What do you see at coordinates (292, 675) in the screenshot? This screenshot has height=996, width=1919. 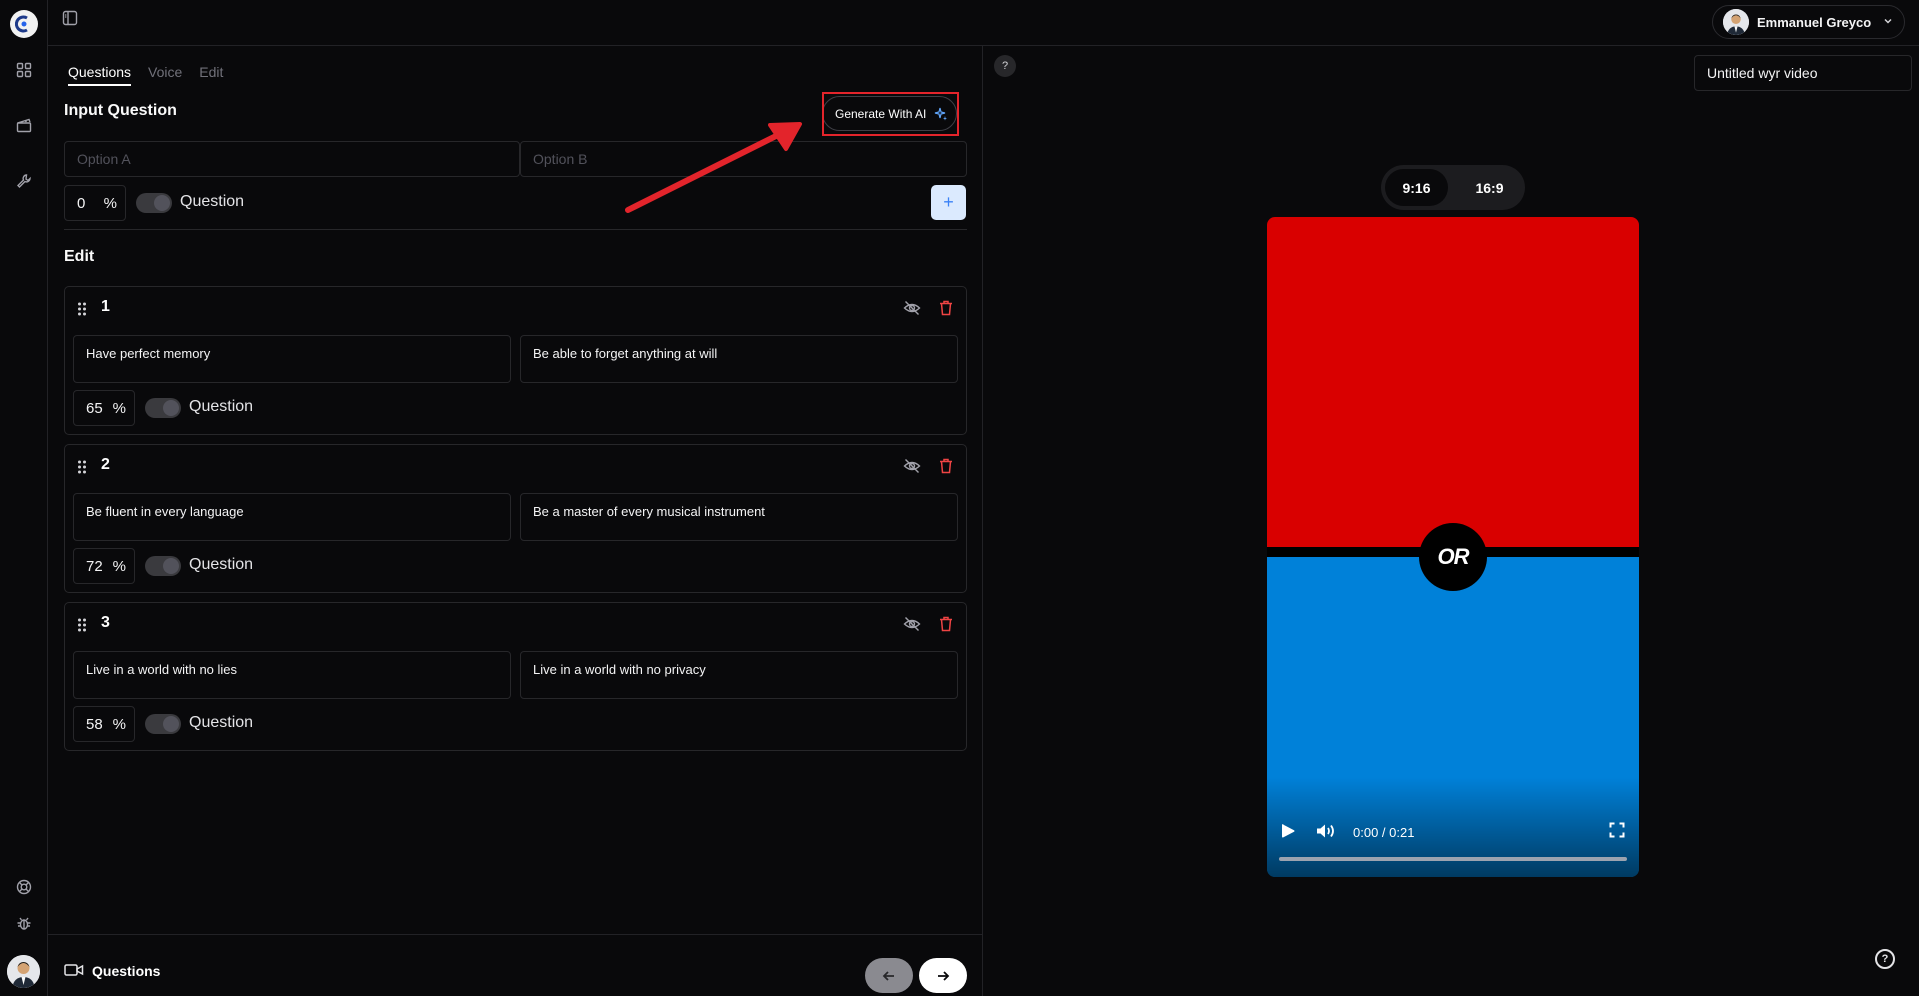 I see `option-a-field: Live in a world with no lies` at bounding box center [292, 675].